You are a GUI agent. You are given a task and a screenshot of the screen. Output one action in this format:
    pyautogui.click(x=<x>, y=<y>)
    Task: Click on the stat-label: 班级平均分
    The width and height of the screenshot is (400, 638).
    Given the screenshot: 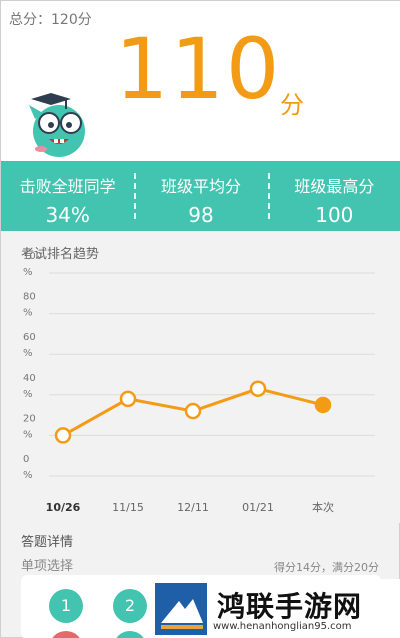 What is the action you would take?
    pyautogui.click(x=200, y=186)
    